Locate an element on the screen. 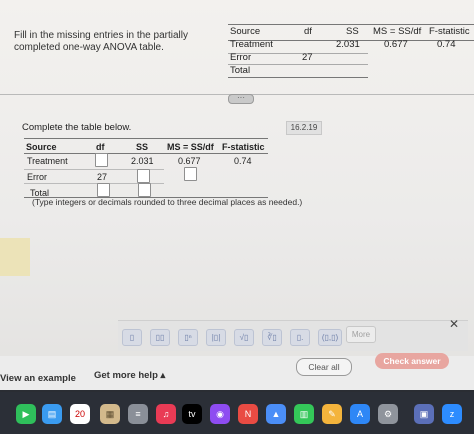 The width and height of the screenshot is (474, 434). expand-more-pill: ··· is located at coordinates (241, 99).